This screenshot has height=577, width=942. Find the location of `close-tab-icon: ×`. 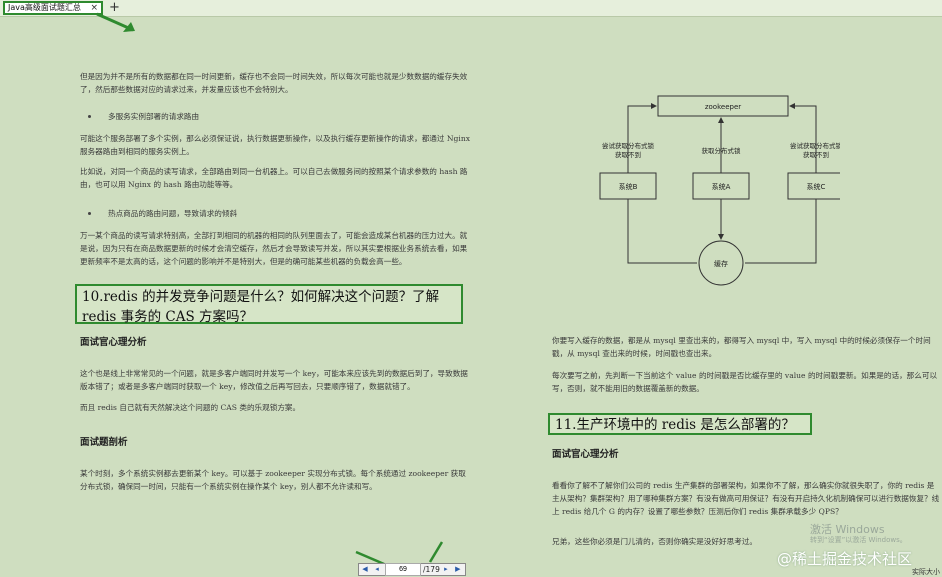

close-tab-icon: × is located at coordinates (94, 8).